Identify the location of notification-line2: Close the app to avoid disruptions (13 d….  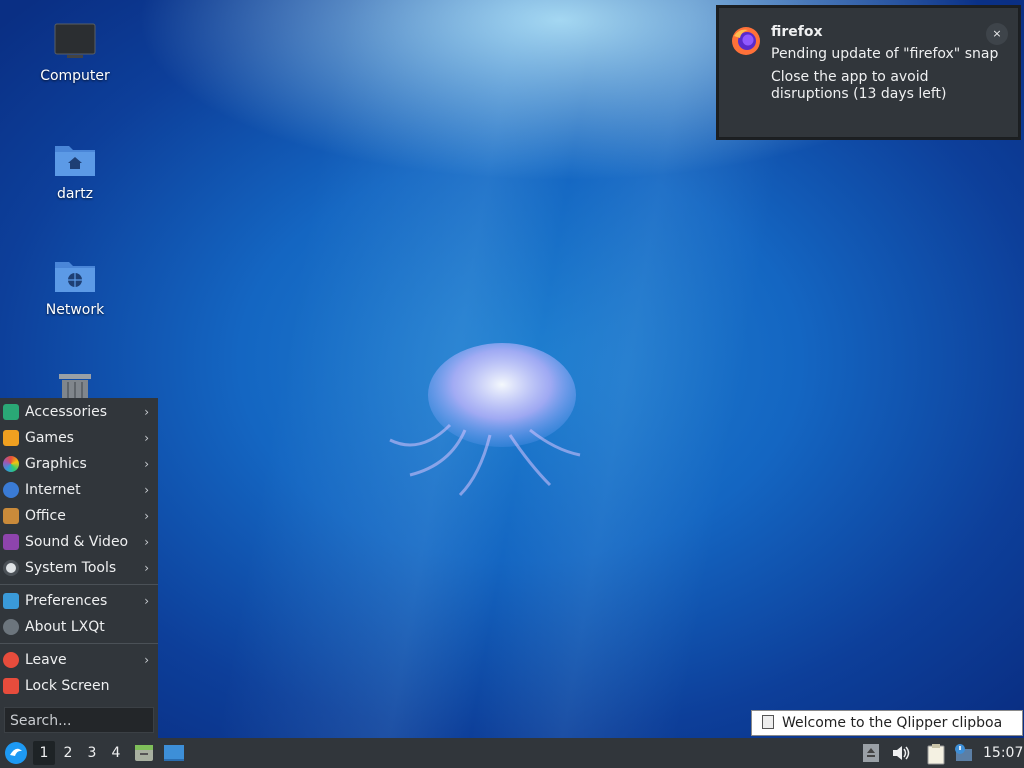
(859, 85).